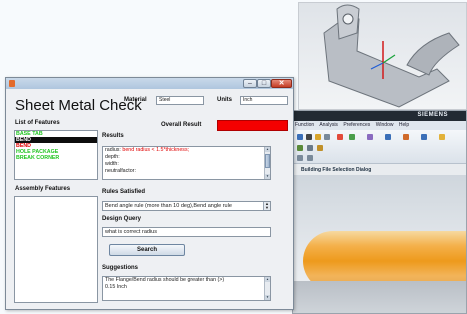 The width and height of the screenshot is (467, 314). What do you see at coordinates (149, 83) in the screenshot?
I see `window-titlebar: – □ ✕` at bounding box center [149, 83].